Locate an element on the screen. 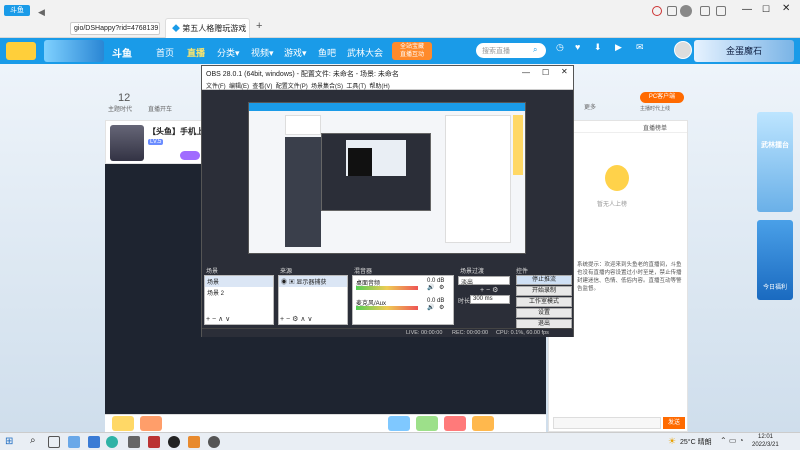  obs-menu-file: 文件(F) is located at coordinates (216, 87).